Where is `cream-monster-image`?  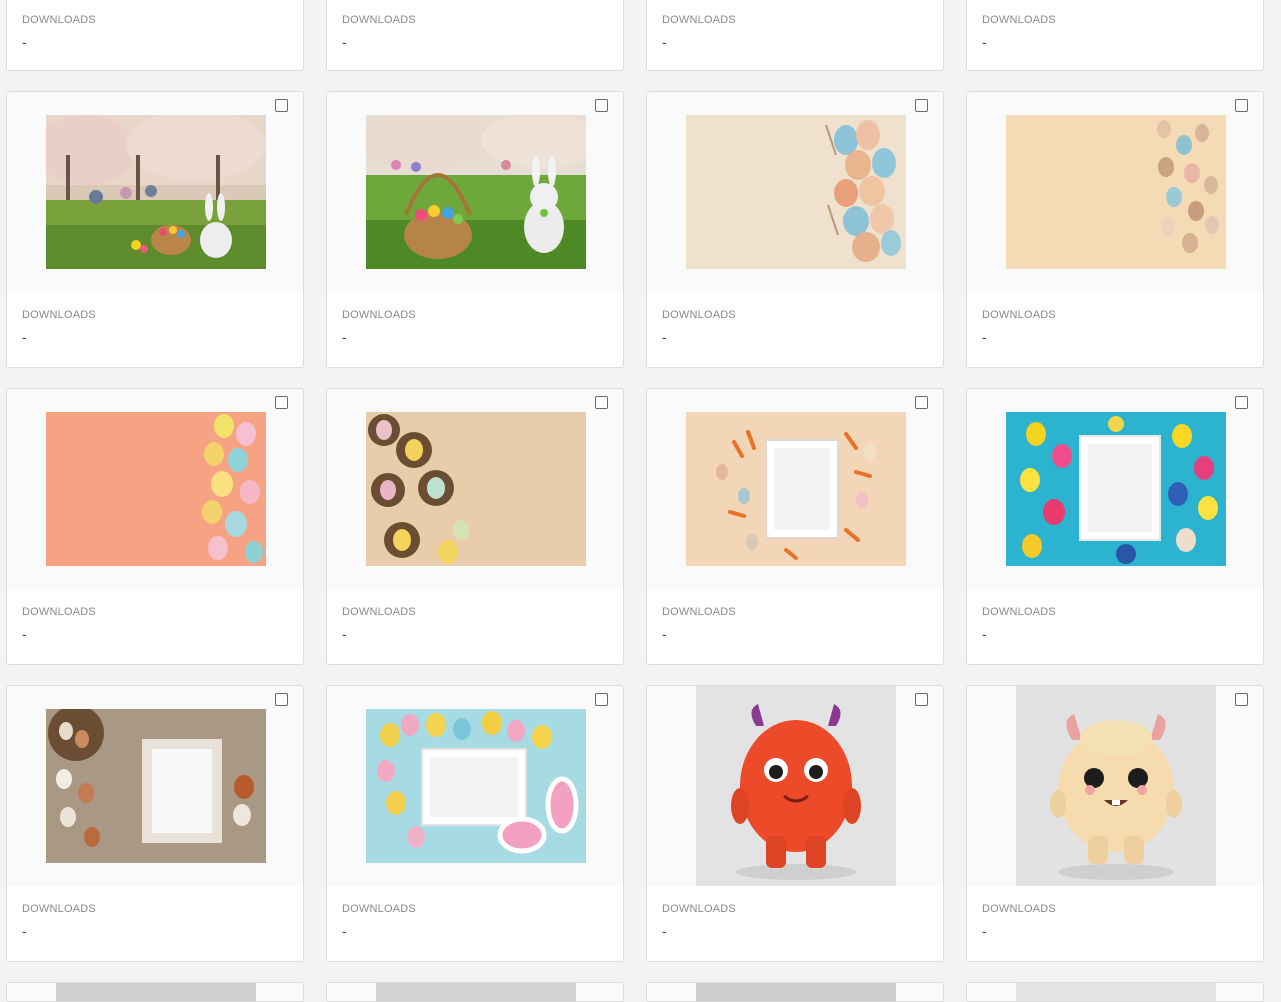 cream-monster-image is located at coordinates (1116, 786).